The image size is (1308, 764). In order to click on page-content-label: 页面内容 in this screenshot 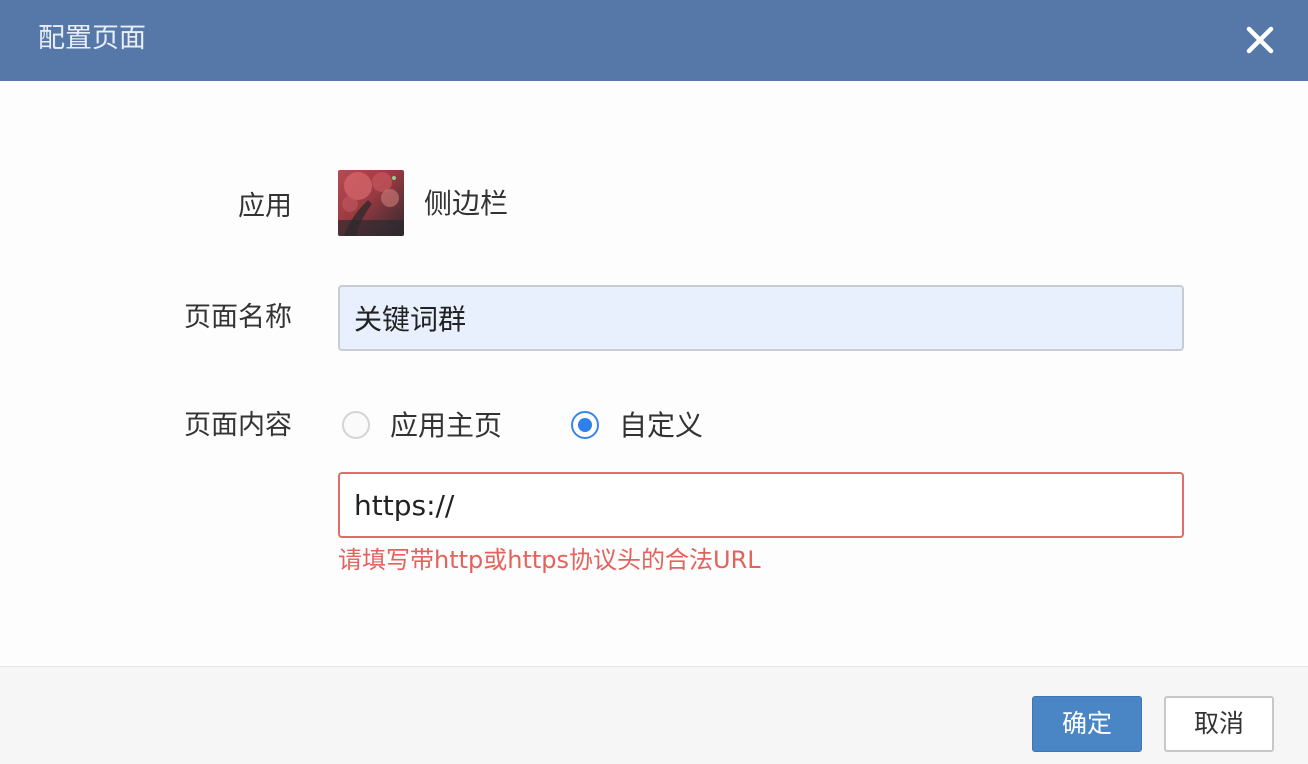, I will do `click(238, 425)`.